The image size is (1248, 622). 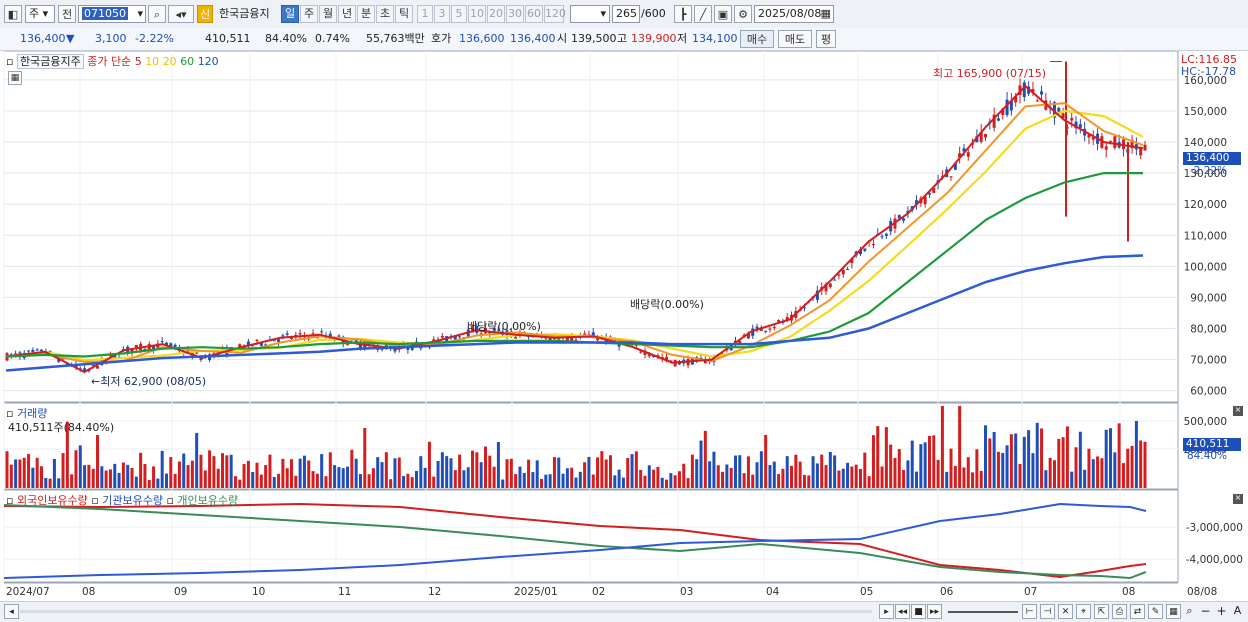 What do you see at coordinates (15, 78) in the screenshot?
I see `table-icon: ▦` at bounding box center [15, 78].